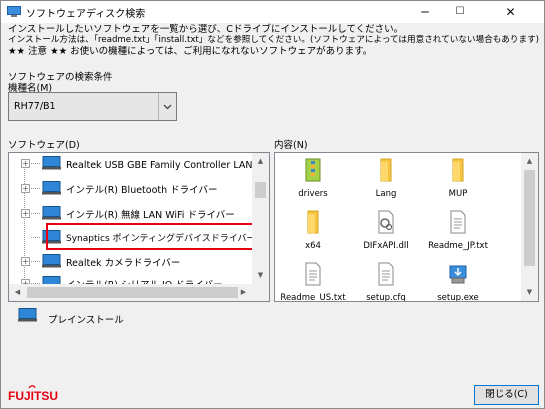 The image size is (545, 409). I want to click on selection-highlight-box, so click(150, 236).